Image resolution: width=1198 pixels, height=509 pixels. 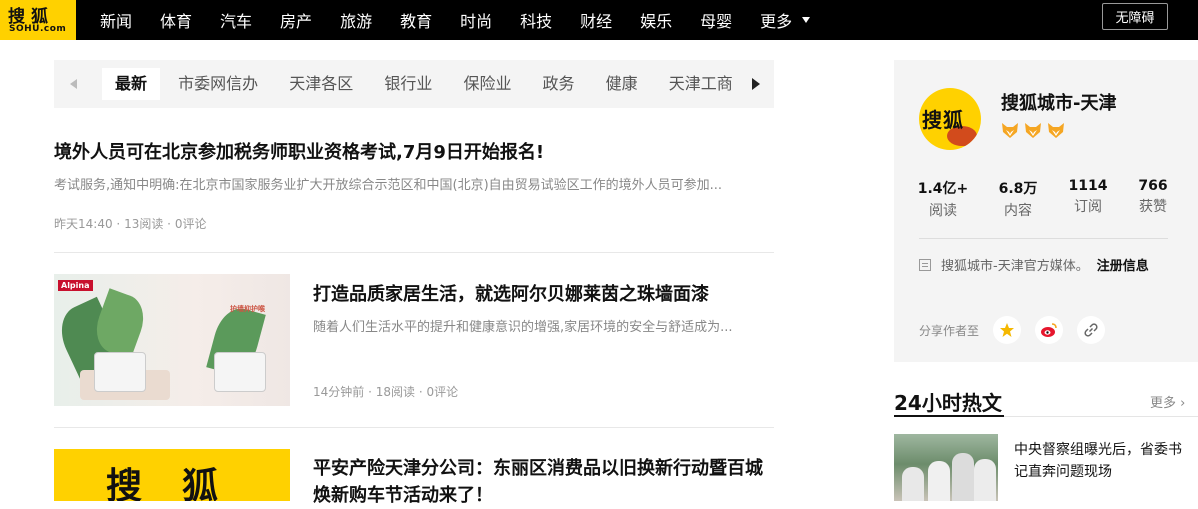 What do you see at coordinates (144, 224) in the screenshot?
I see `article-reads: 13阅读` at bounding box center [144, 224].